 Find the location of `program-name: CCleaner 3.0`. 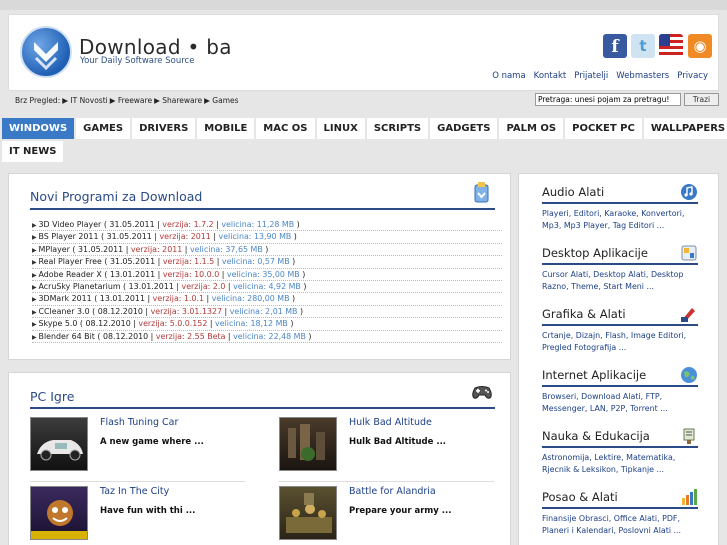

program-name: CCleaner 3.0 is located at coordinates (64, 311).